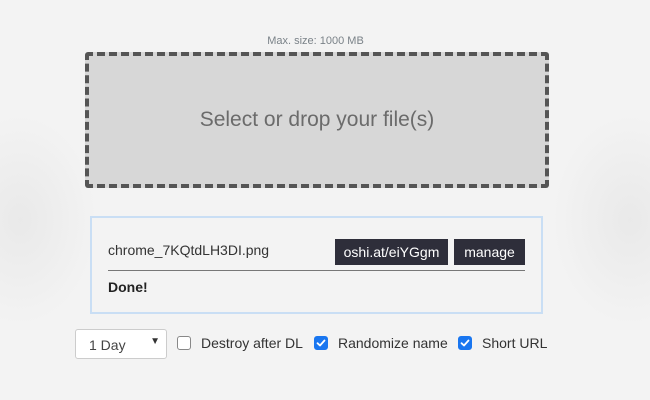 The height and width of the screenshot is (400, 650). Describe the element at coordinates (393, 343) in the screenshot. I see `randomize-name-label: Randomize name` at that location.